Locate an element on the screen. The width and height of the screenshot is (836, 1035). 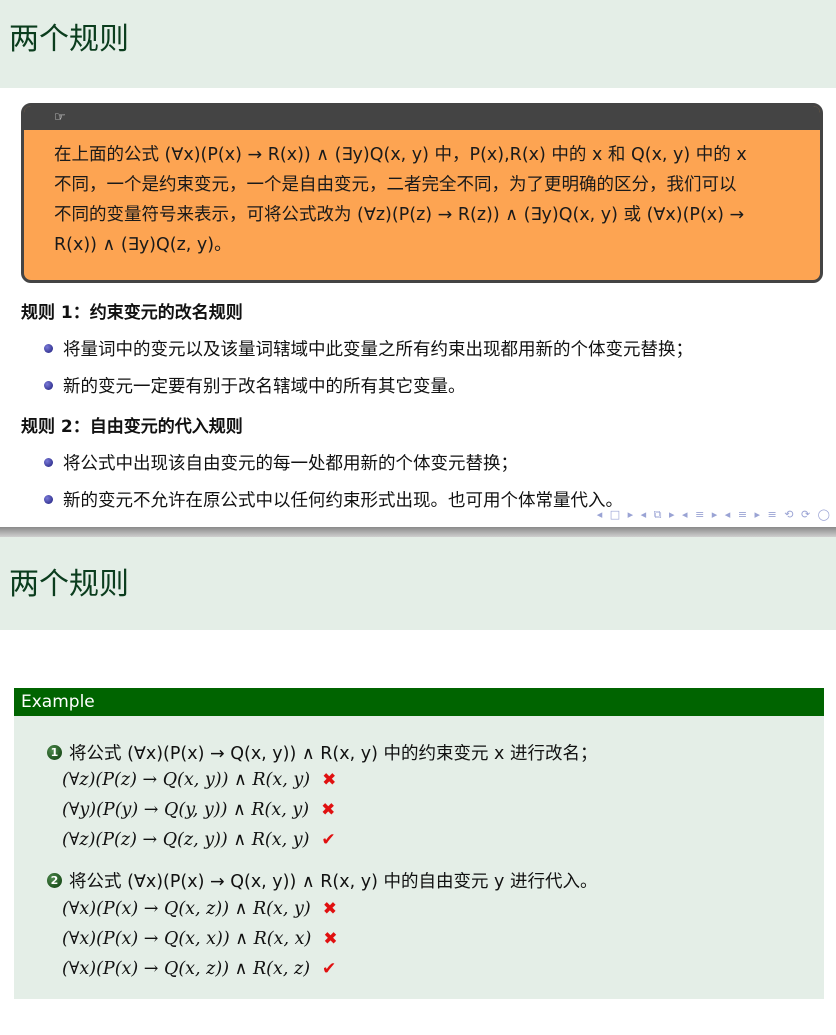
formula-row: (∀x)(P(x) → Q(x, x)) ∧ R(x, x) ✖ is located at coordinates (200, 939).